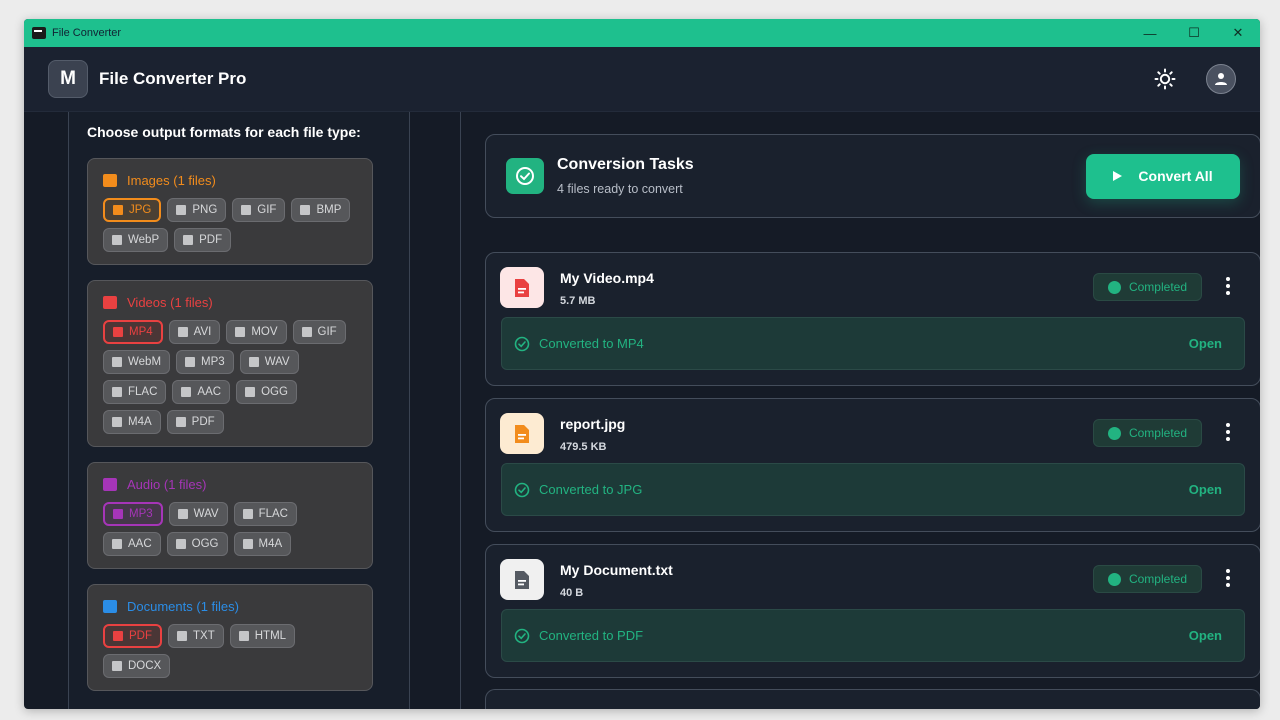 The image size is (1280, 720). Describe the element at coordinates (1165, 79) in the screenshot. I see `sun-icon` at that location.